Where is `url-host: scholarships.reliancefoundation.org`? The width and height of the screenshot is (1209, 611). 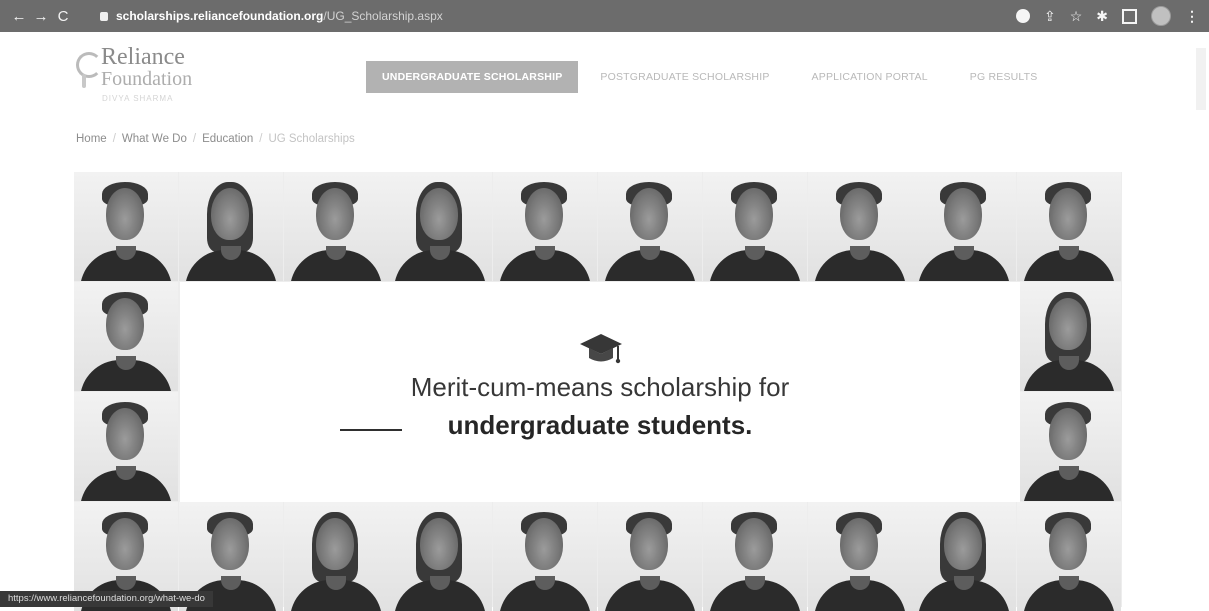
url-host: scholarships.reliancefoundation.org is located at coordinates (220, 16).